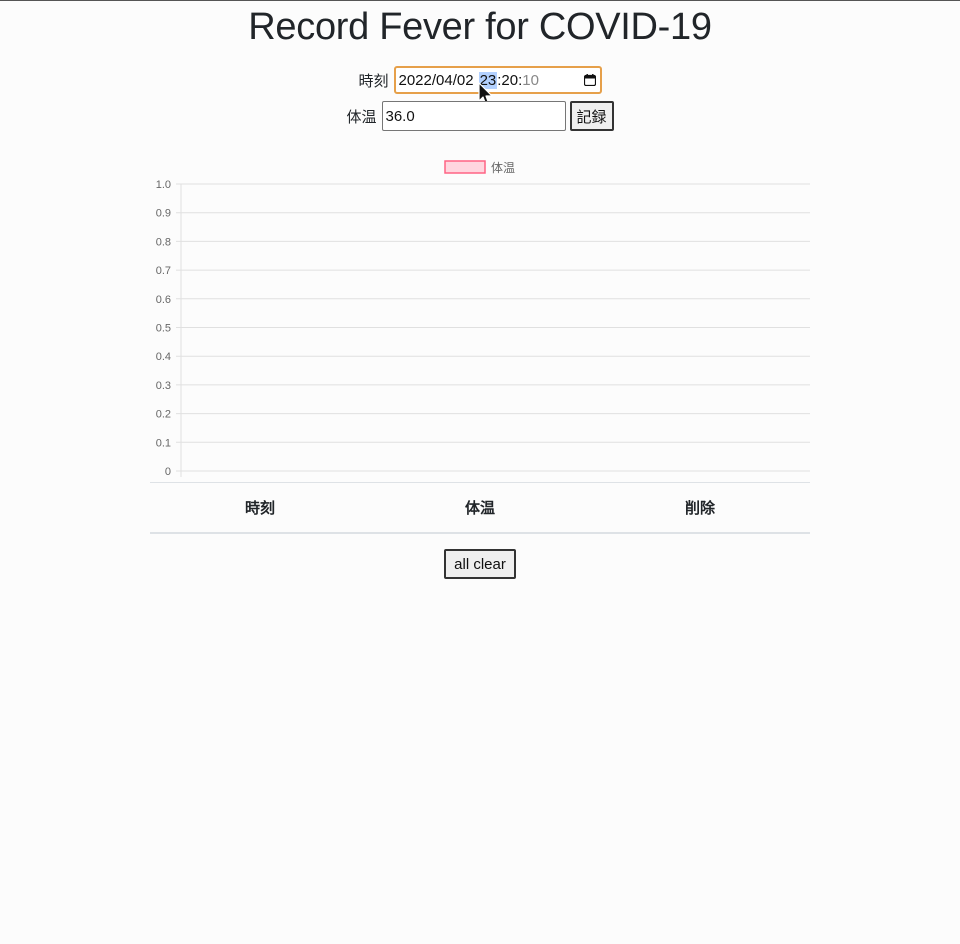 The width and height of the screenshot is (960, 944). What do you see at coordinates (163, 386) in the screenshot?
I see `y-tick-label: 0.3` at bounding box center [163, 386].